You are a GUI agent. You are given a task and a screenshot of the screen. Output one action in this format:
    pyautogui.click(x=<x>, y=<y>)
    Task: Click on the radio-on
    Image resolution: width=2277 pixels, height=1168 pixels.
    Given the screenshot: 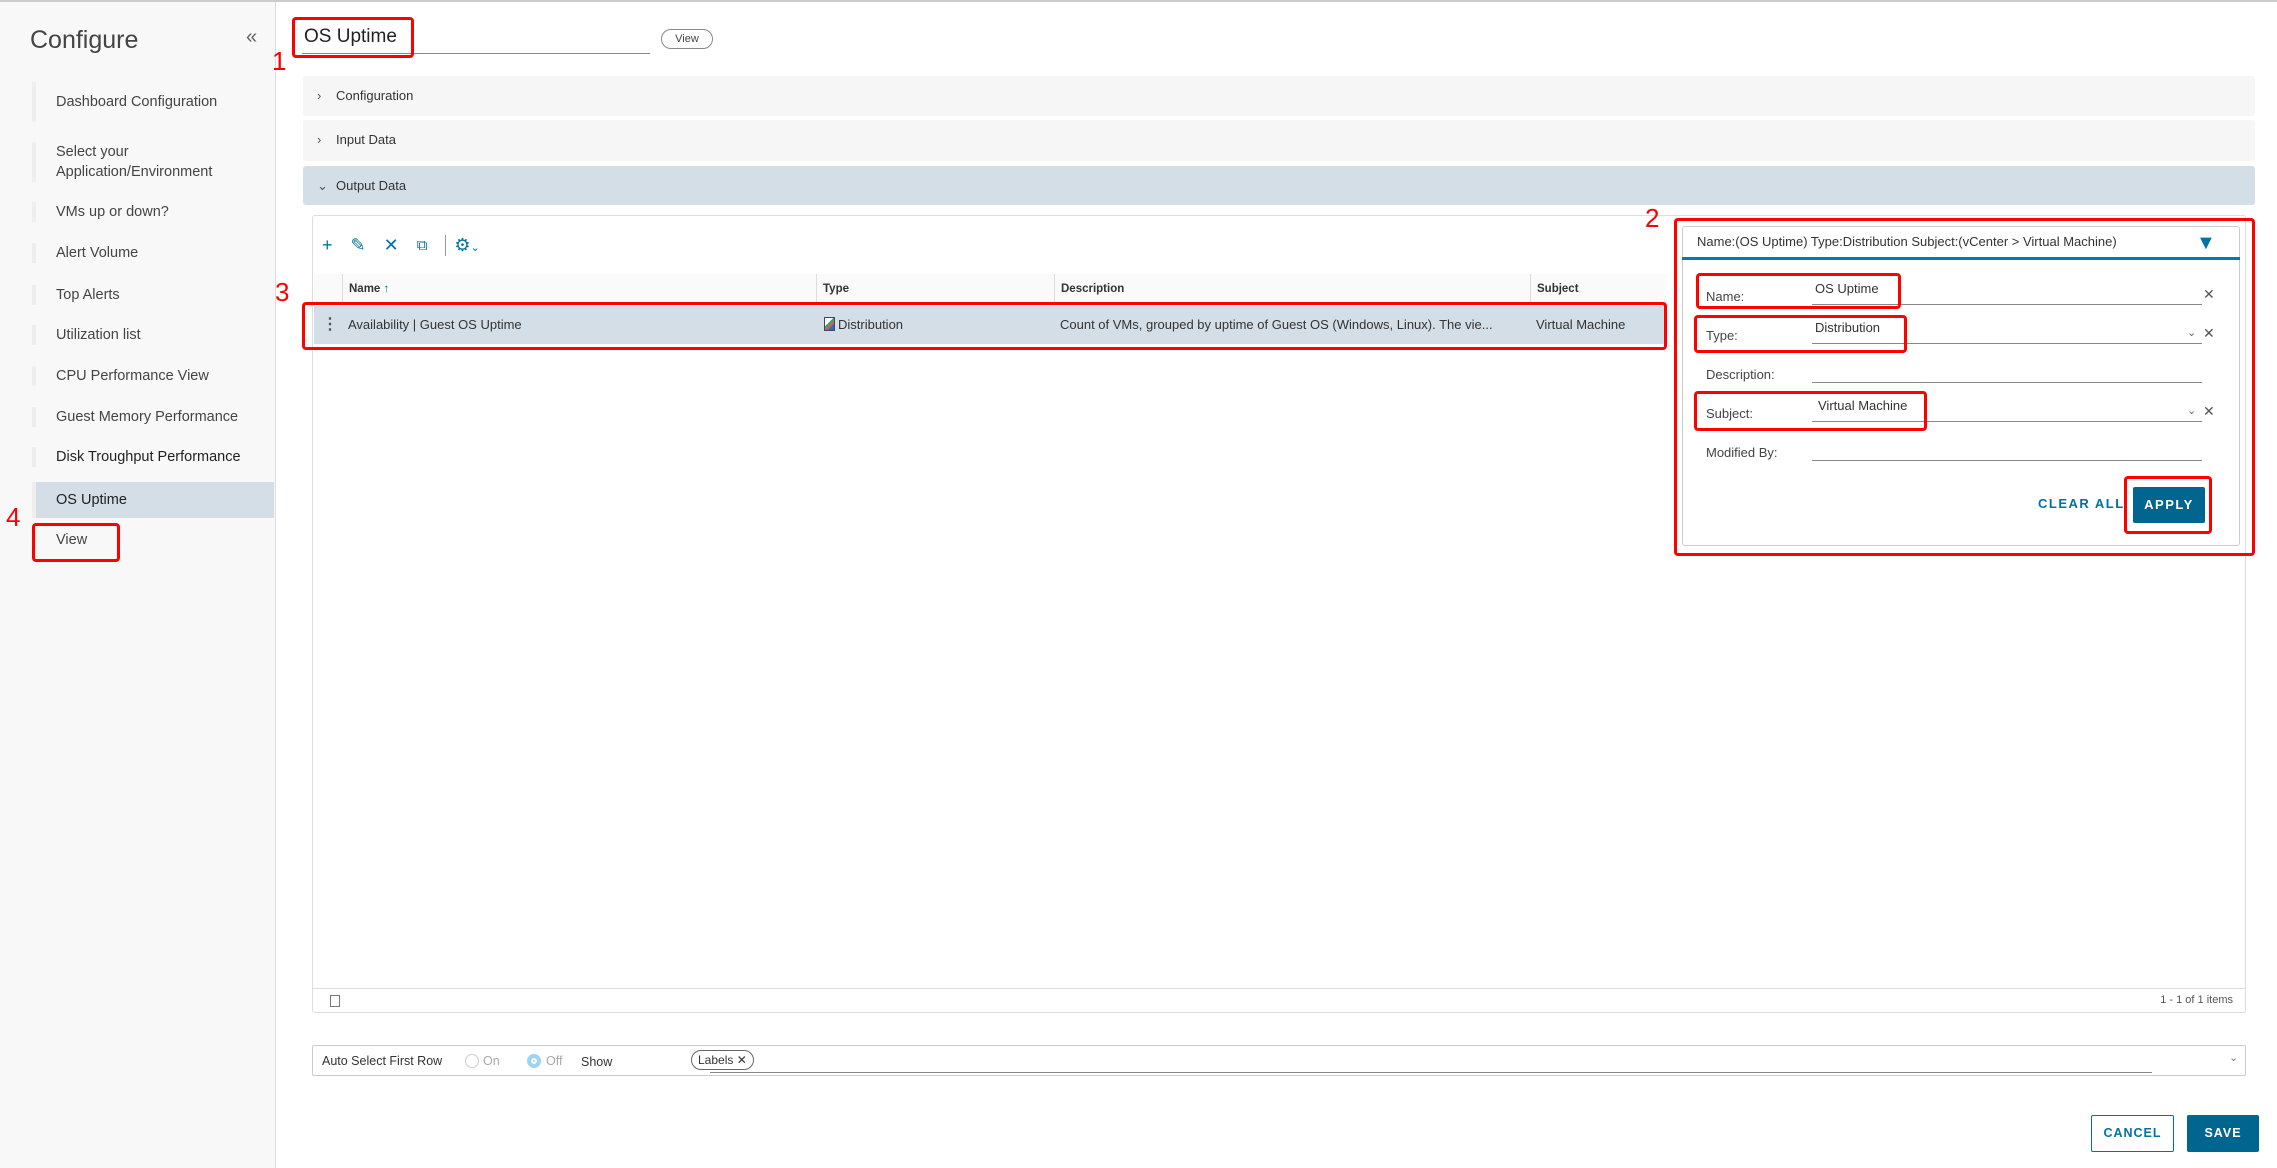 What is the action you would take?
    pyautogui.click(x=472, y=1061)
    